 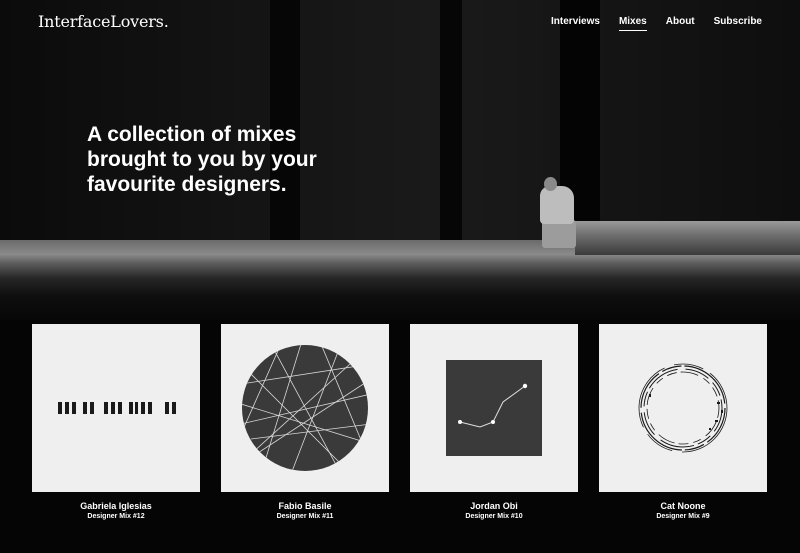 What do you see at coordinates (738, 23) in the screenshot?
I see `nav-subscribe: Subscribe` at bounding box center [738, 23].